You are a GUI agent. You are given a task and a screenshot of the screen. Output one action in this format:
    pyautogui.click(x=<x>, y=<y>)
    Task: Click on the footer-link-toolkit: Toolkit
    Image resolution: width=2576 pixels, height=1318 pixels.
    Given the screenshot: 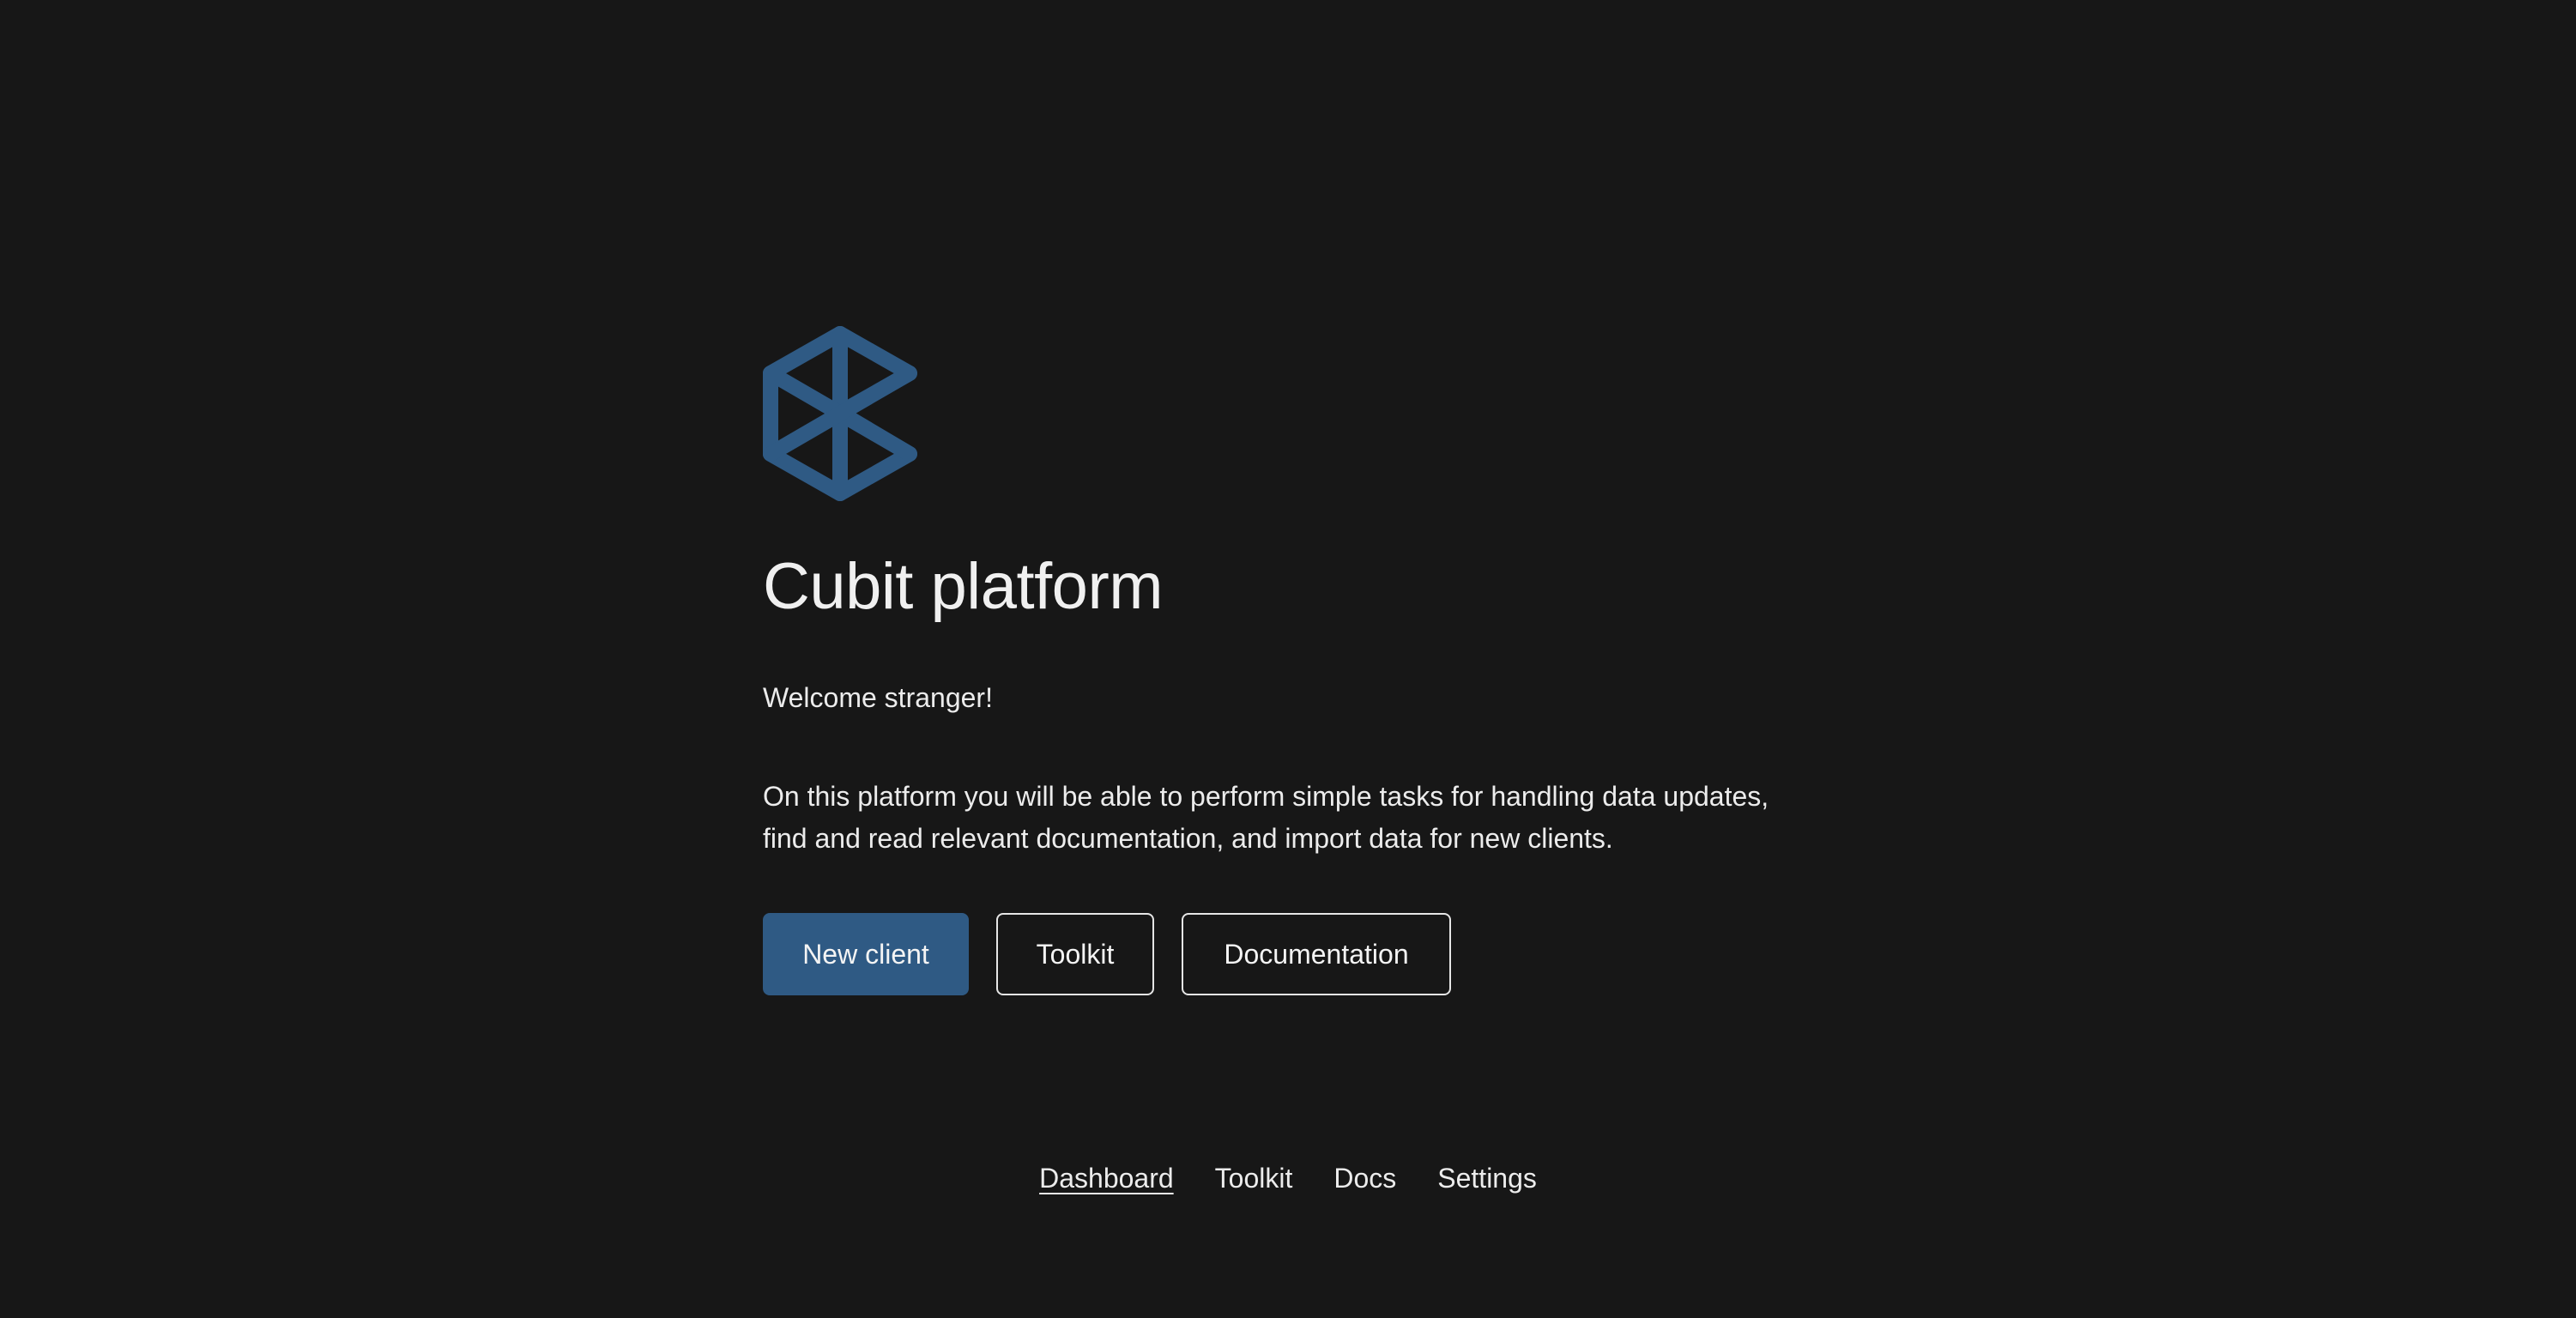 What is the action you would take?
    pyautogui.click(x=1254, y=1178)
    